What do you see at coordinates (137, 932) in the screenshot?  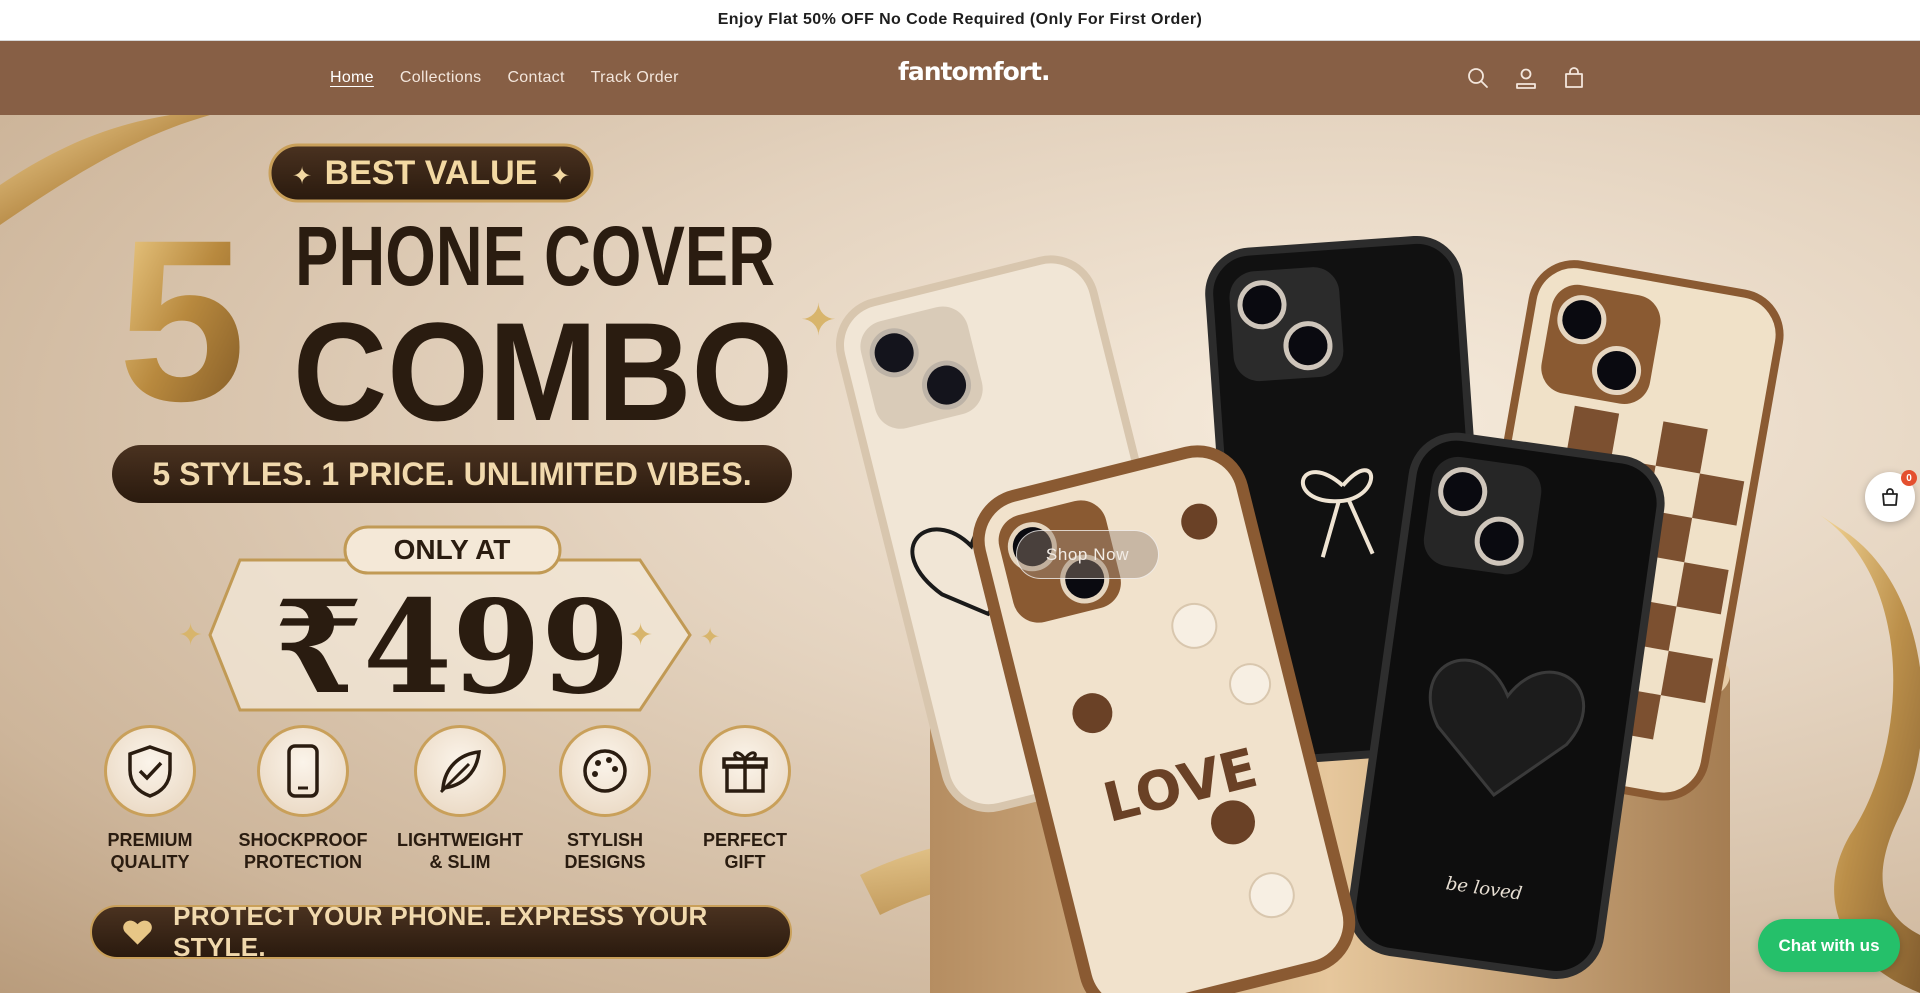 I see `heart-icon` at bounding box center [137, 932].